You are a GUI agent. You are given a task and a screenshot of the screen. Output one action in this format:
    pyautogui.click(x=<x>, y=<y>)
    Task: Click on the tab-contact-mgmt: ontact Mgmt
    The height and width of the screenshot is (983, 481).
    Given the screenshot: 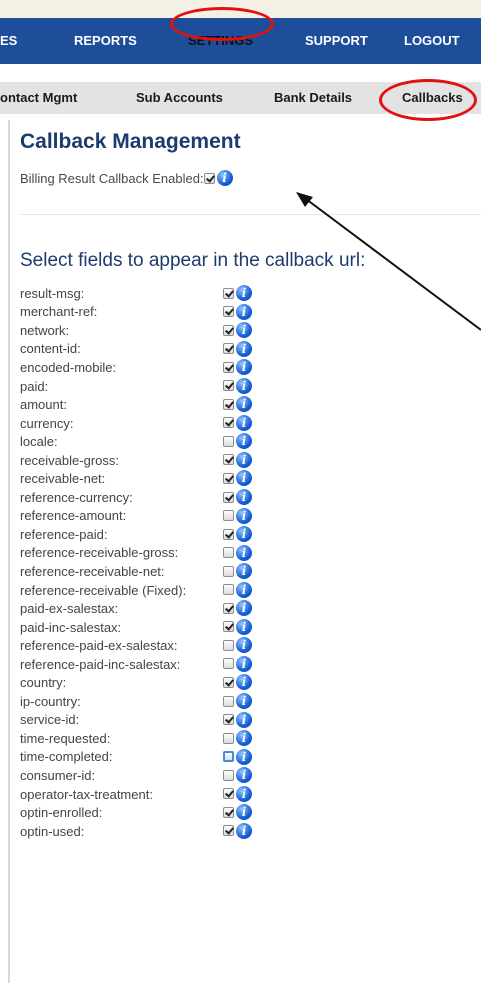 What is the action you would take?
    pyautogui.click(x=38, y=98)
    